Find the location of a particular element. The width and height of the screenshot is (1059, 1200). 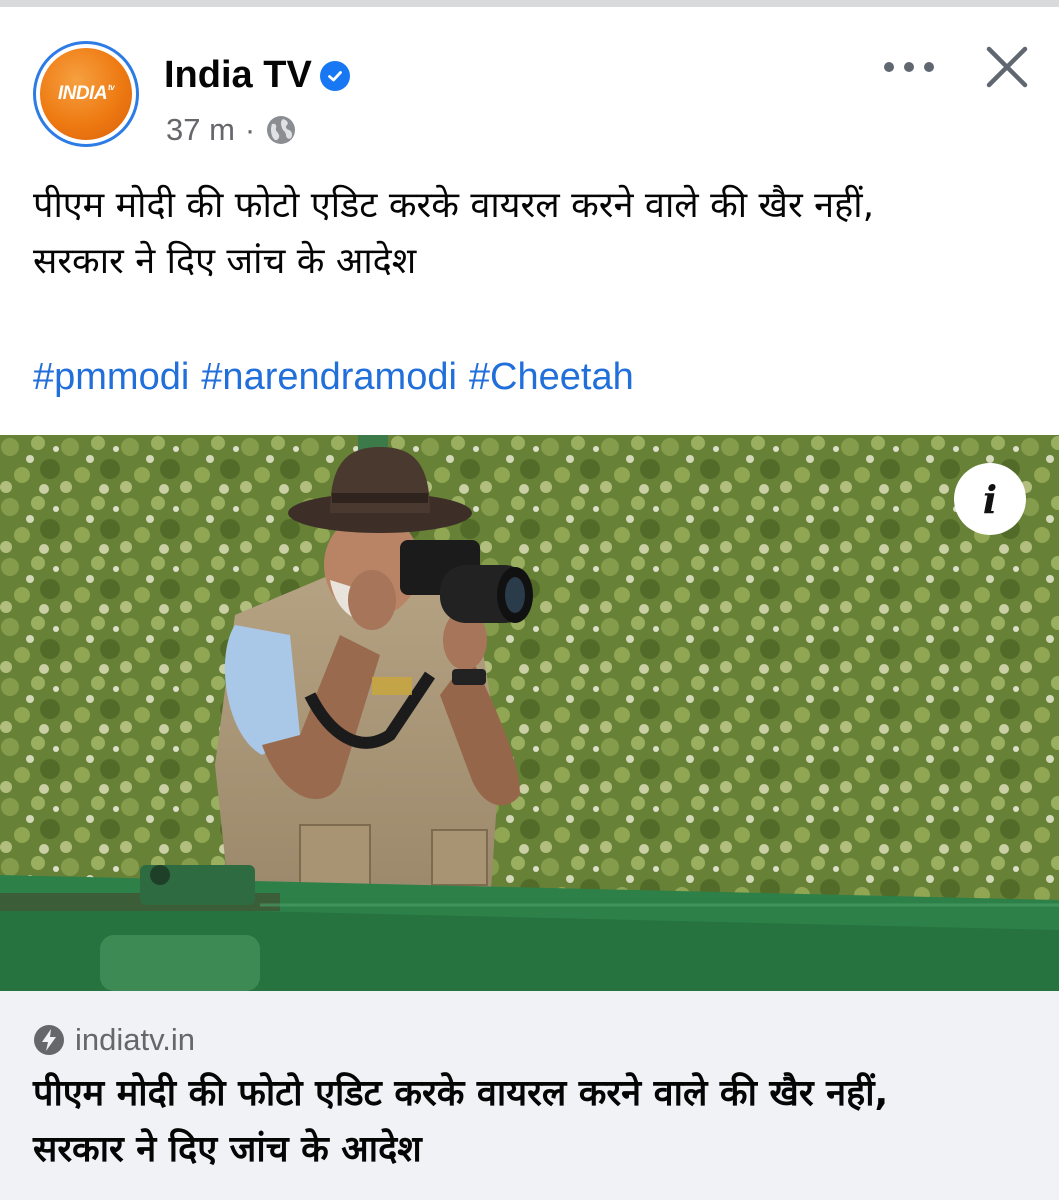

verified-badge-icon is located at coordinates (334, 75).